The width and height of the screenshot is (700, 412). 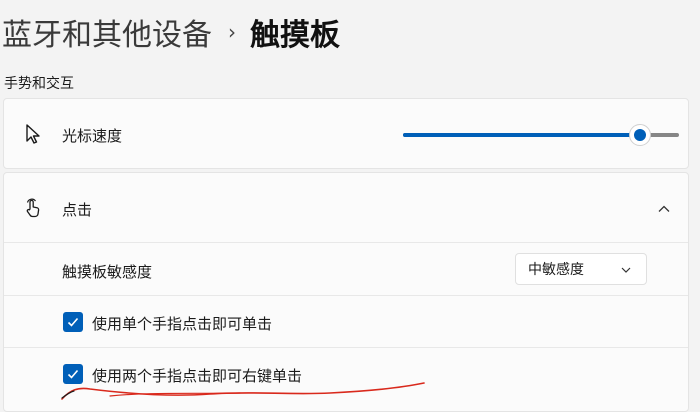 I want to click on slider-fill, so click(x=522, y=135).